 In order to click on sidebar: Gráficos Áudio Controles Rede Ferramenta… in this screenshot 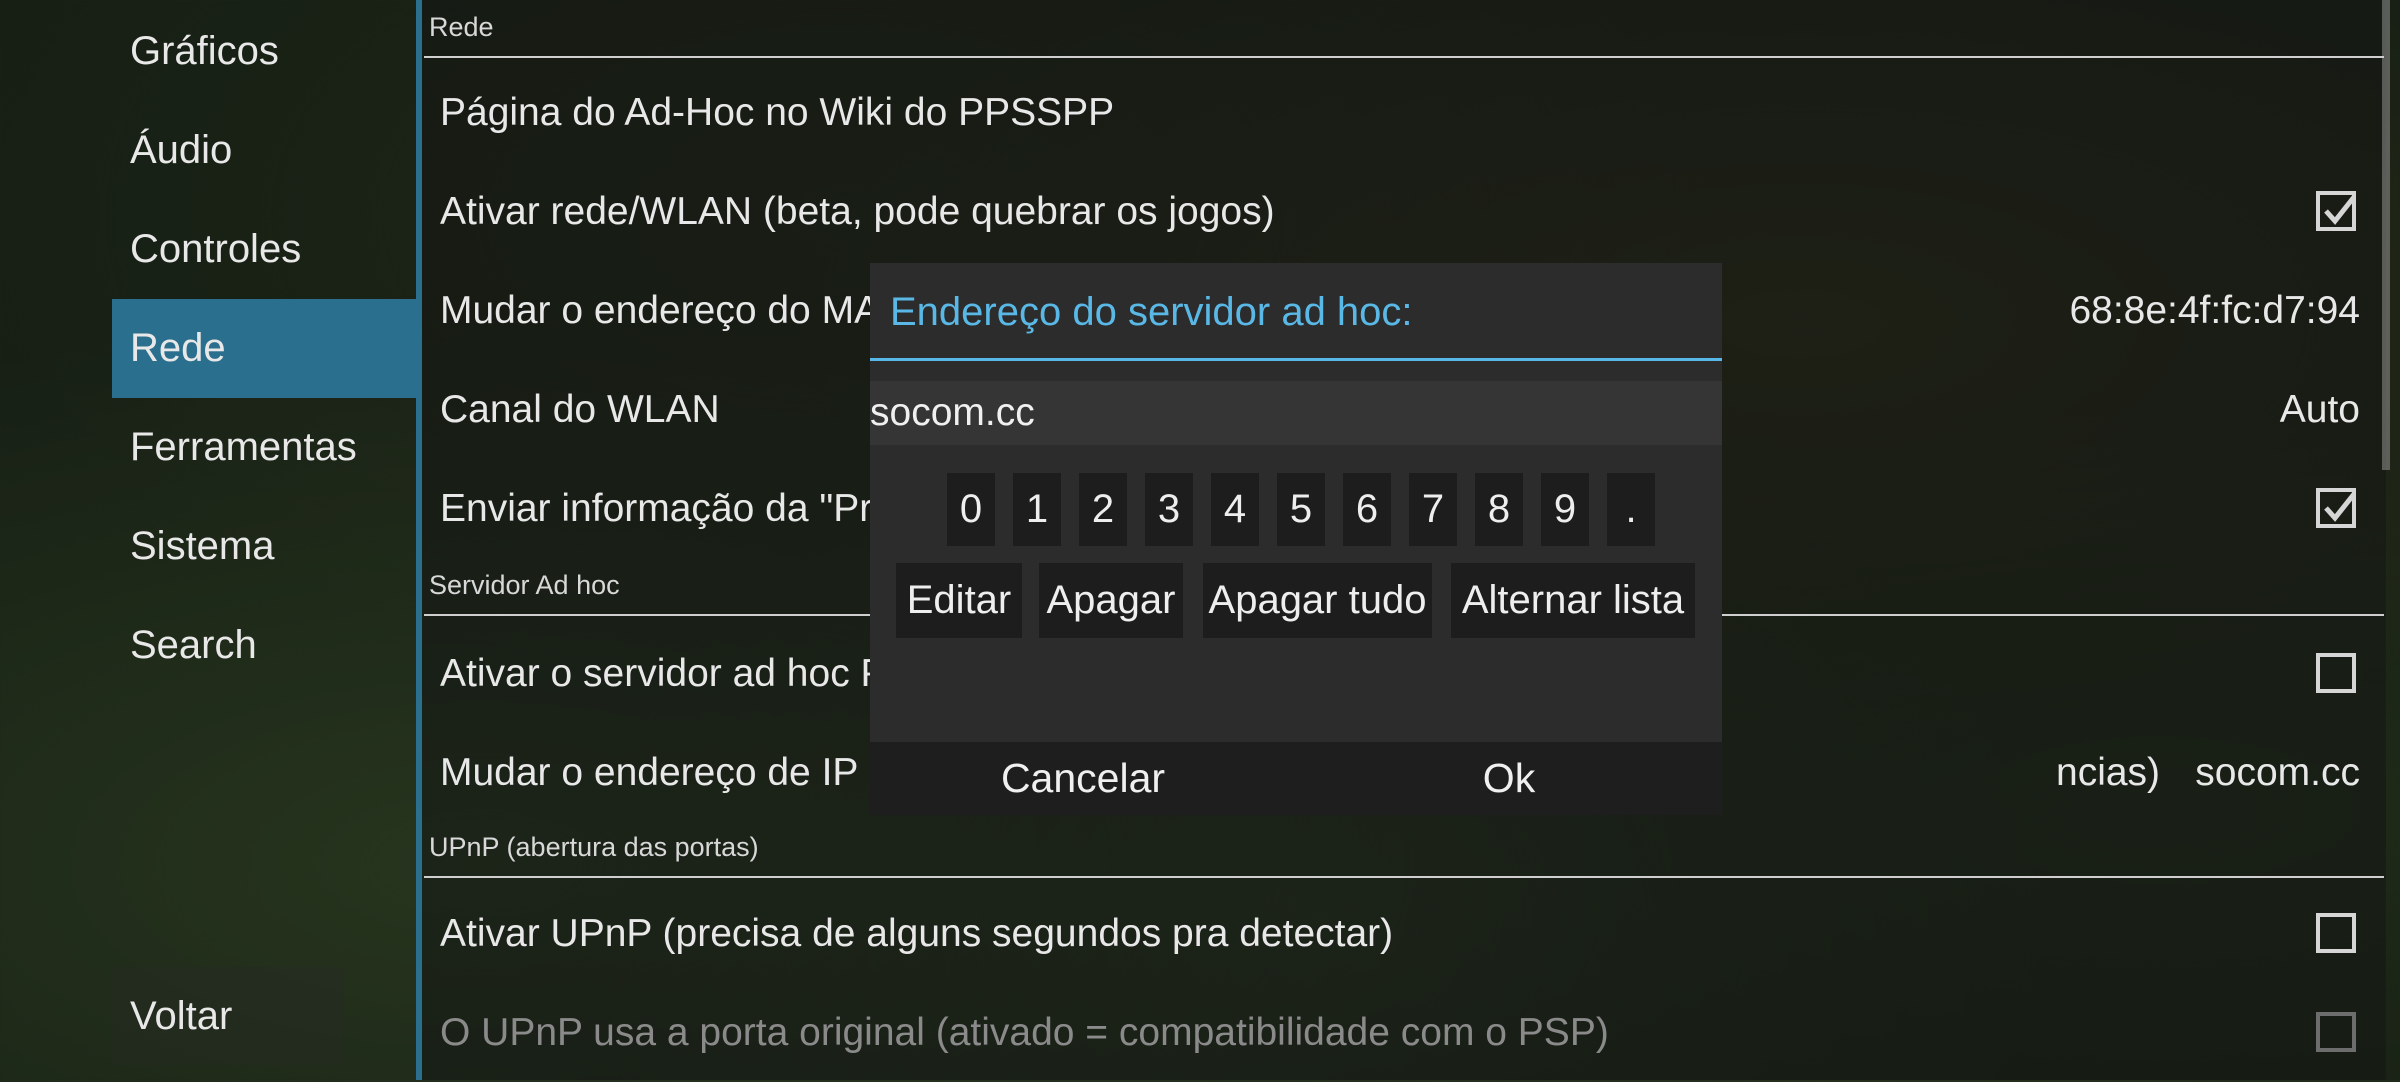, I will do `click(264, 540)`.